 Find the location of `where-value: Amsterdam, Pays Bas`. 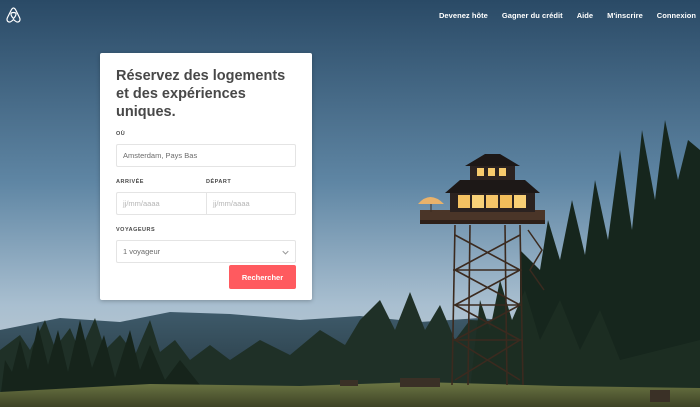

where-value: Amsterdam, Pays Bas is located at coordinates (160, 155).